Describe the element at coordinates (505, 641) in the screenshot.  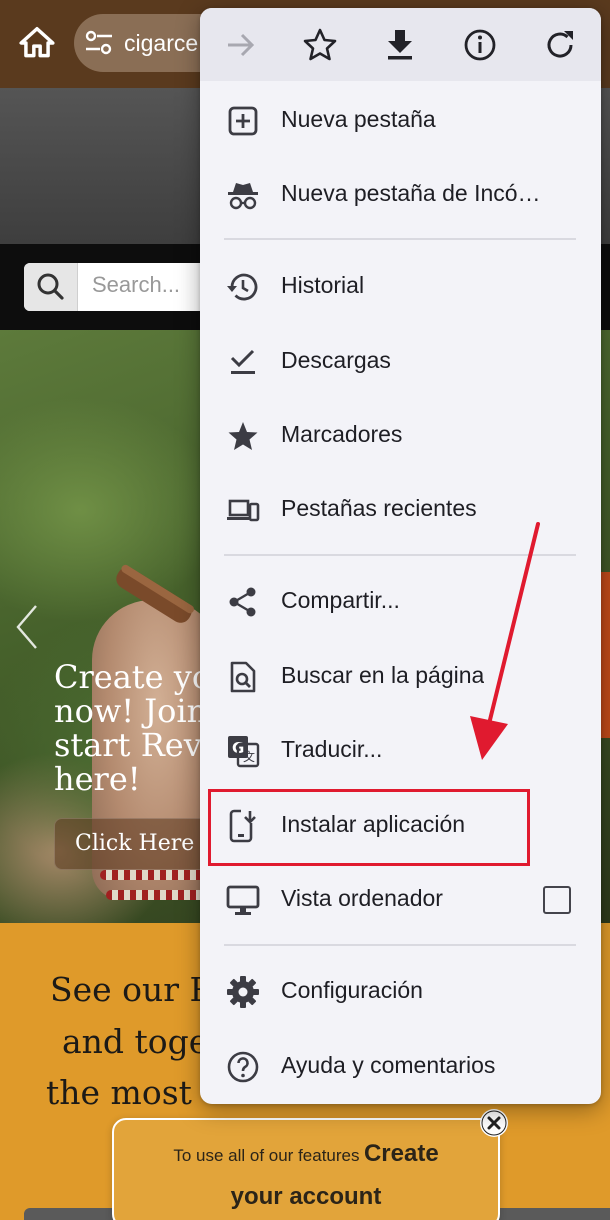
I see `annotation-arrow` at that location.